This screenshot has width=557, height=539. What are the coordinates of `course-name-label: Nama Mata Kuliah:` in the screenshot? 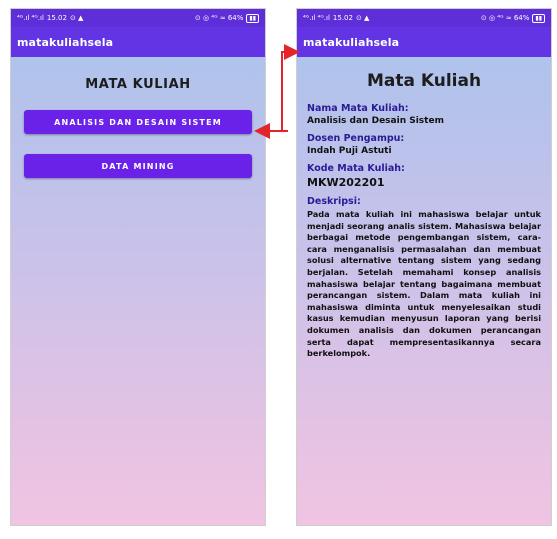 It's located at (358, 108).